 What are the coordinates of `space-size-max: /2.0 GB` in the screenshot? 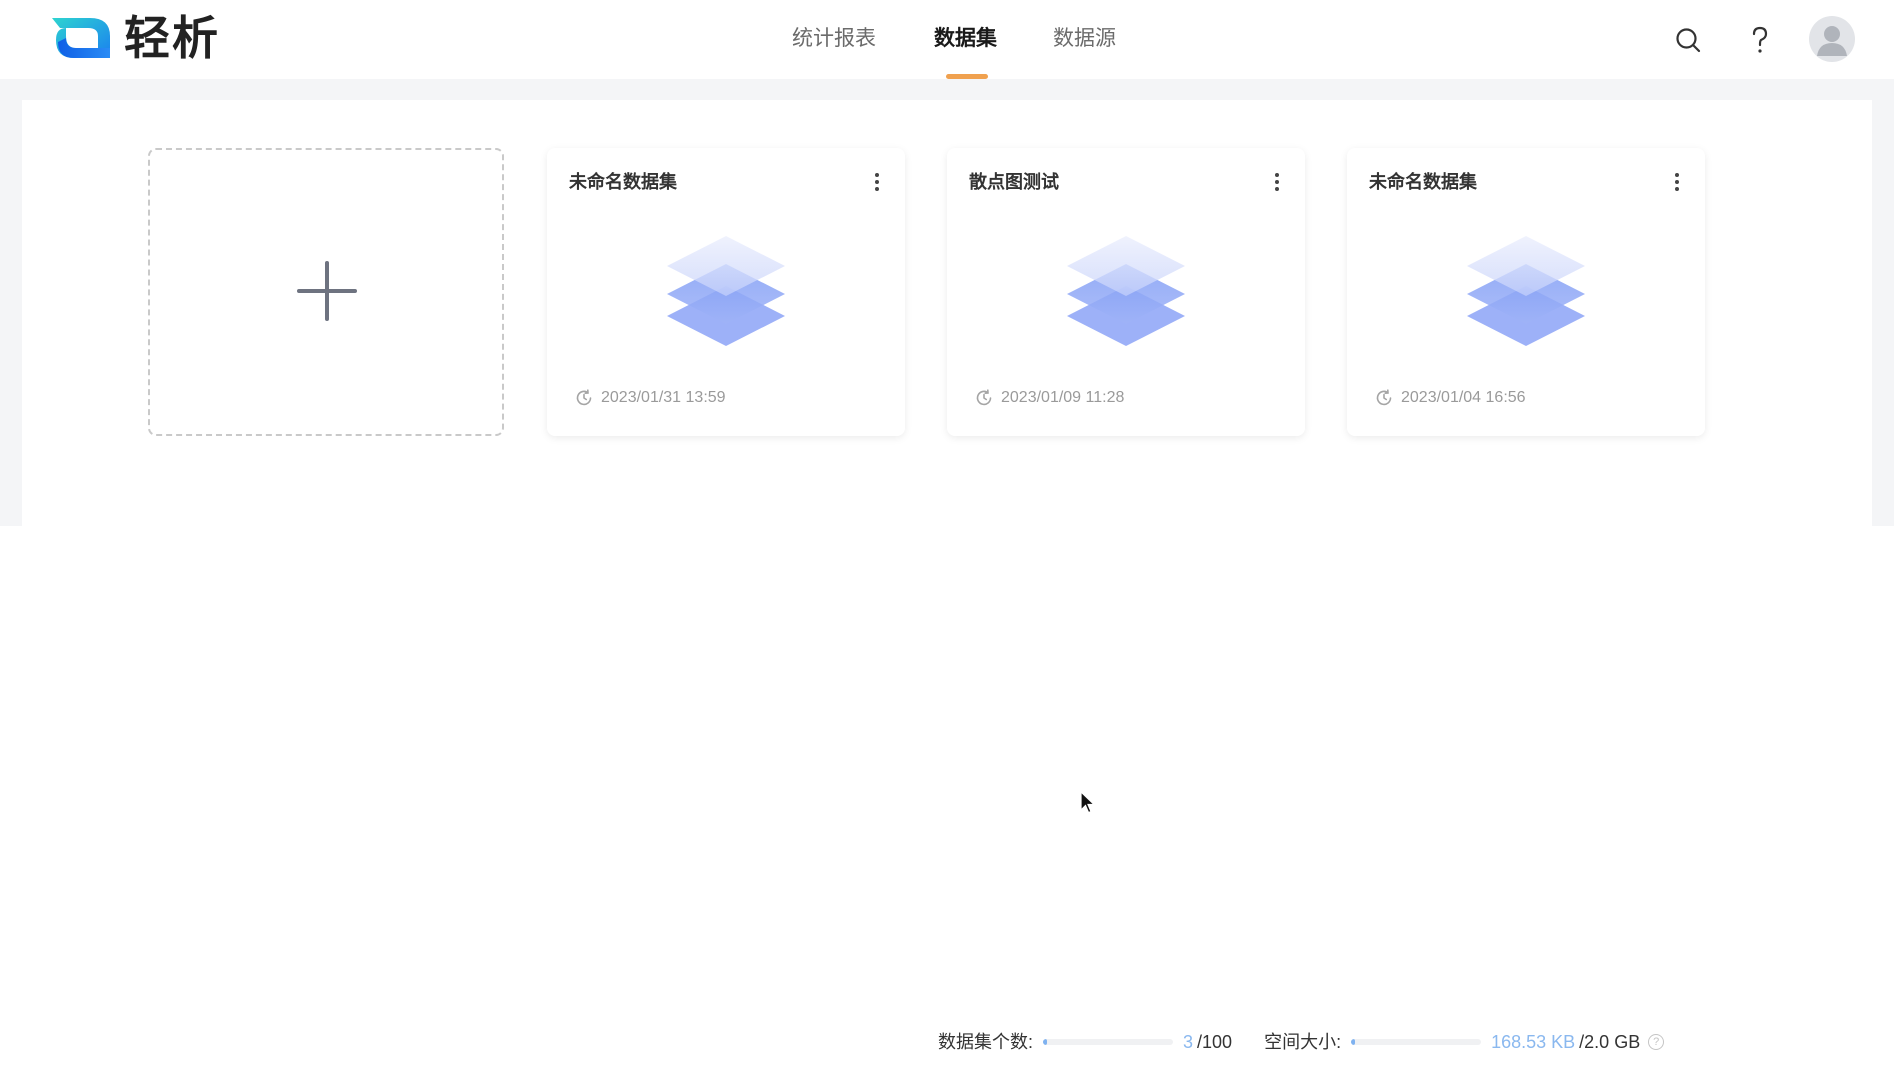 It's located at (1610, 1042).